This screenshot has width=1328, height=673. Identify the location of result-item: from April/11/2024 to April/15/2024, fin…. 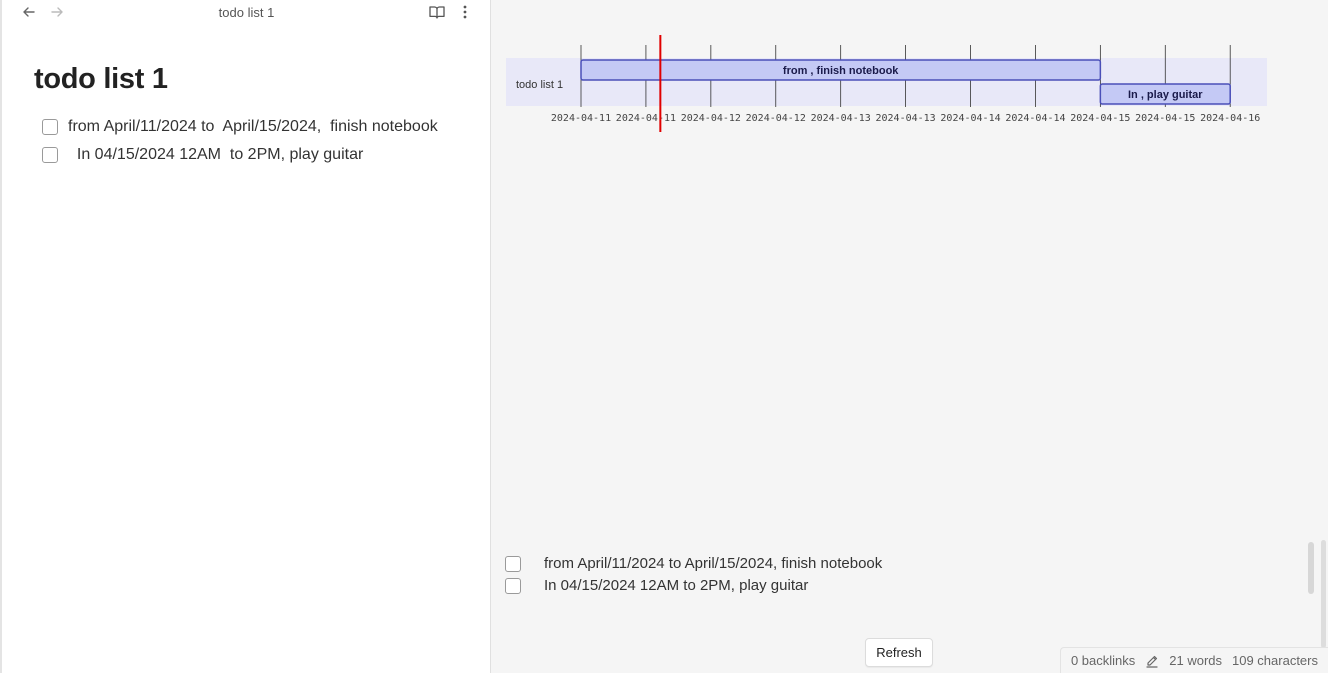
(885, 565).